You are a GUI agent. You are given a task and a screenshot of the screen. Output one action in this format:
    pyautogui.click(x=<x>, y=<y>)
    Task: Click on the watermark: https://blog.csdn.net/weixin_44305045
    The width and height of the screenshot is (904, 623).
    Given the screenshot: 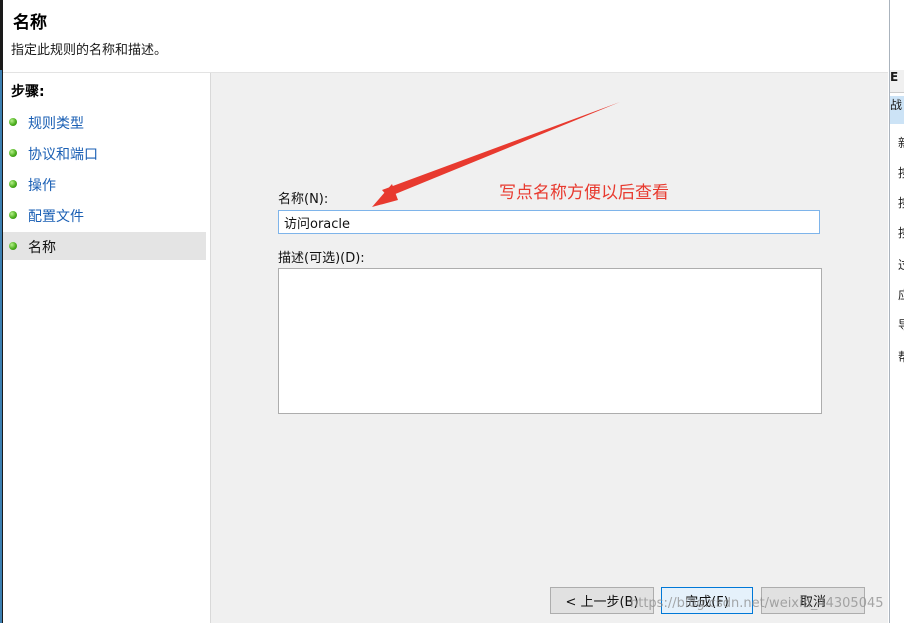 What is the action you would take?
    pyautogui.click(x=757, y=603)
    